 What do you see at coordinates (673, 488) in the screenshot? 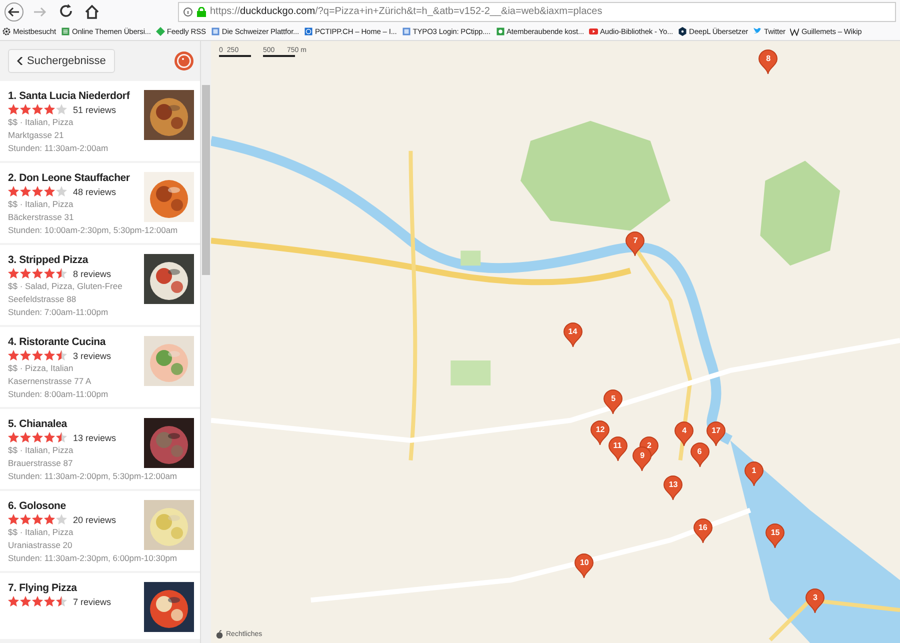
I see `map-pin: 13` at bounding box center [673, 488].